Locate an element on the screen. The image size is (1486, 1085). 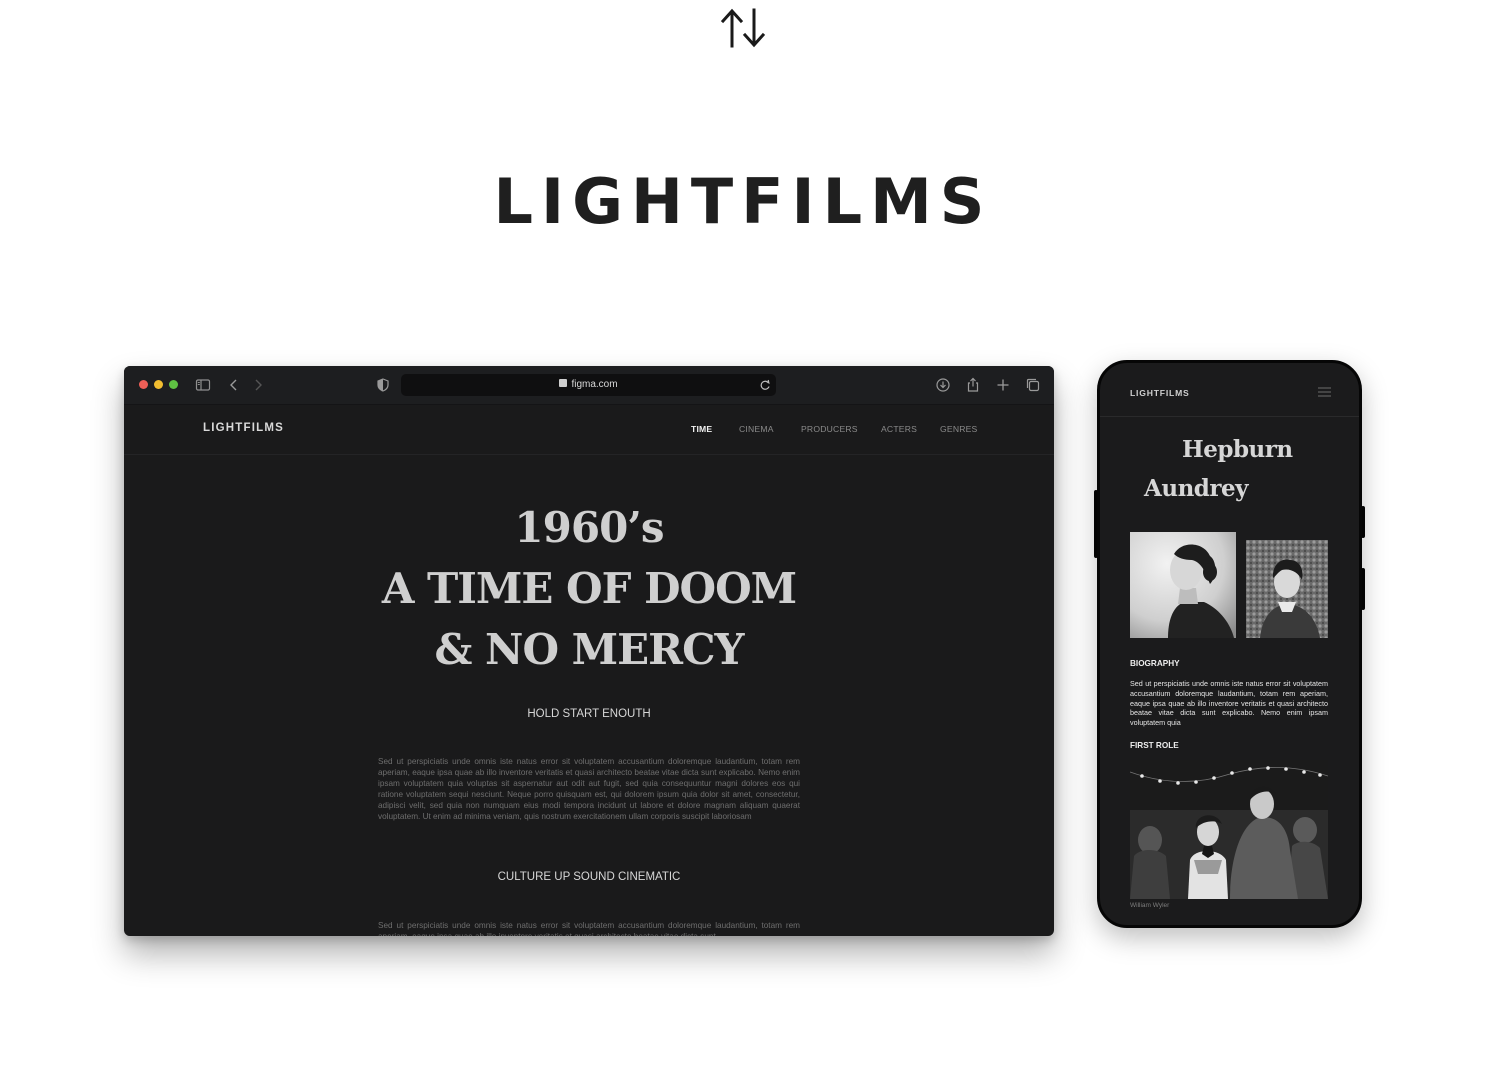
download-icon is located at coordinates (943, 385).